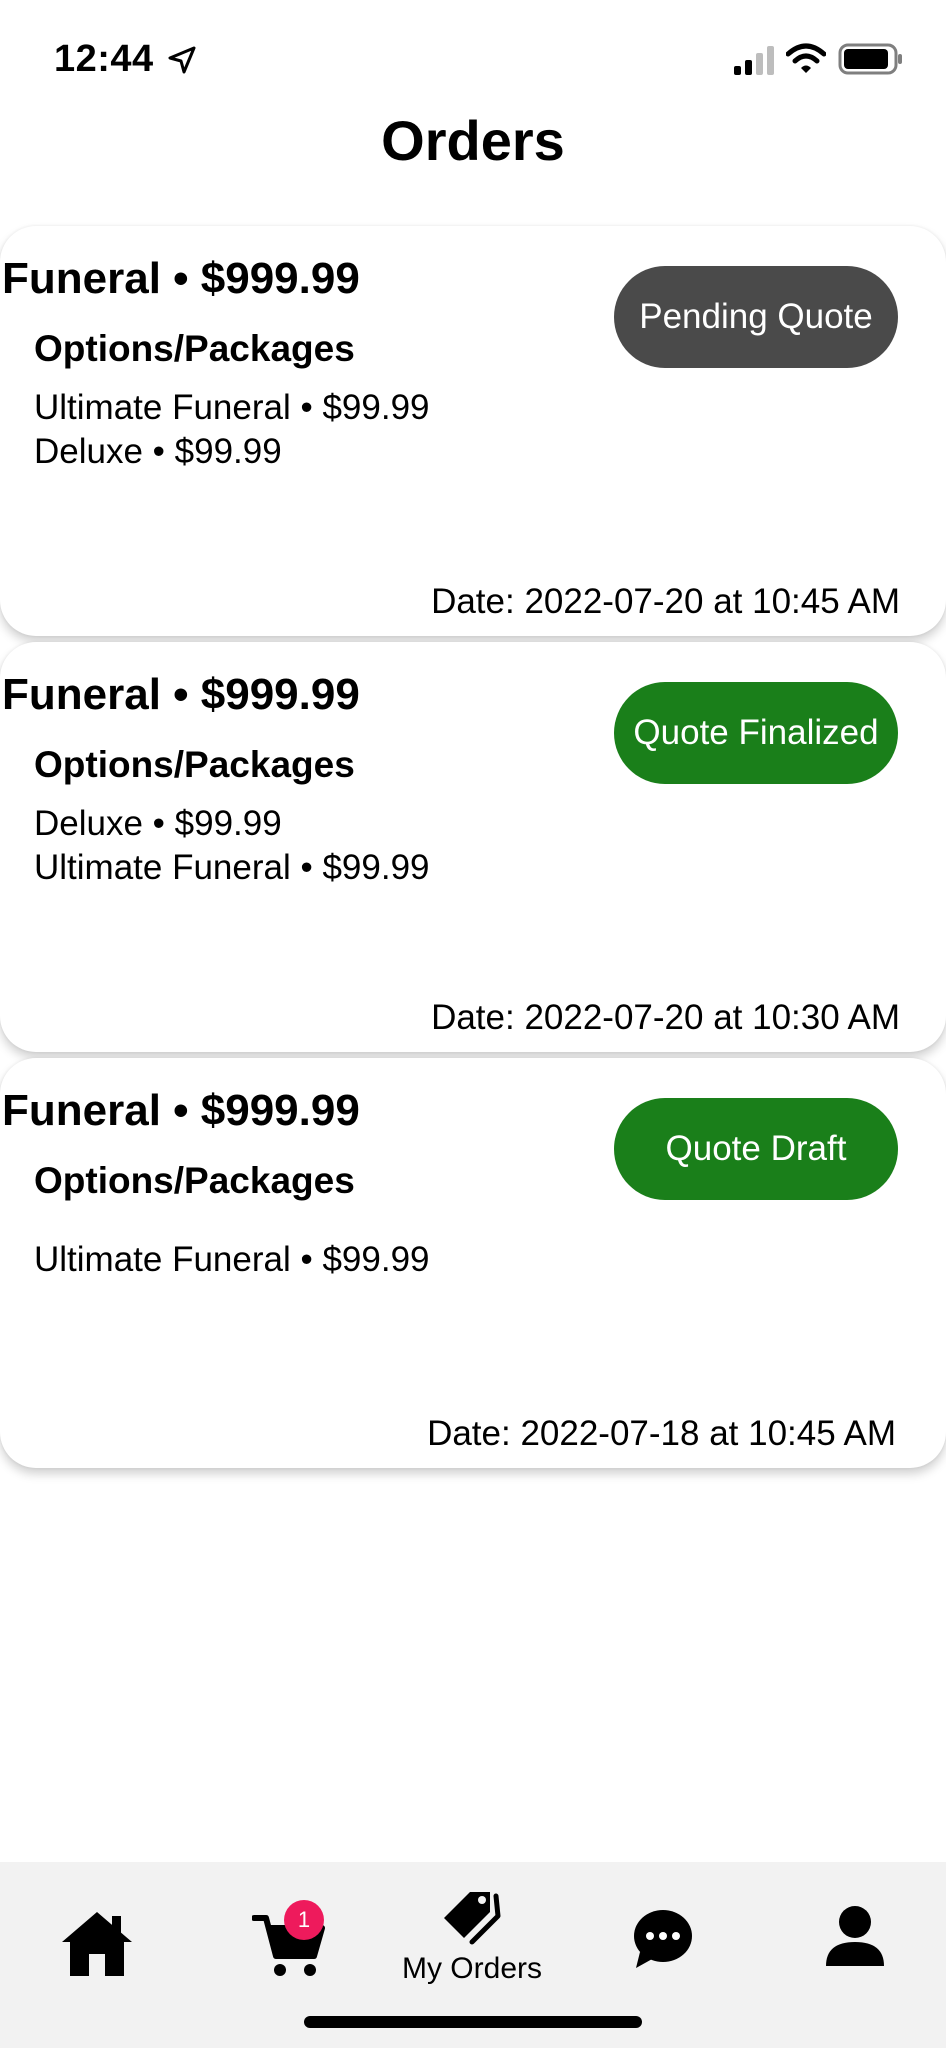 This screenshot has width=946, height=2048. I want to click on order-date: Date: 2022-07-20 at 10:30 AM, so click(665, 1017).